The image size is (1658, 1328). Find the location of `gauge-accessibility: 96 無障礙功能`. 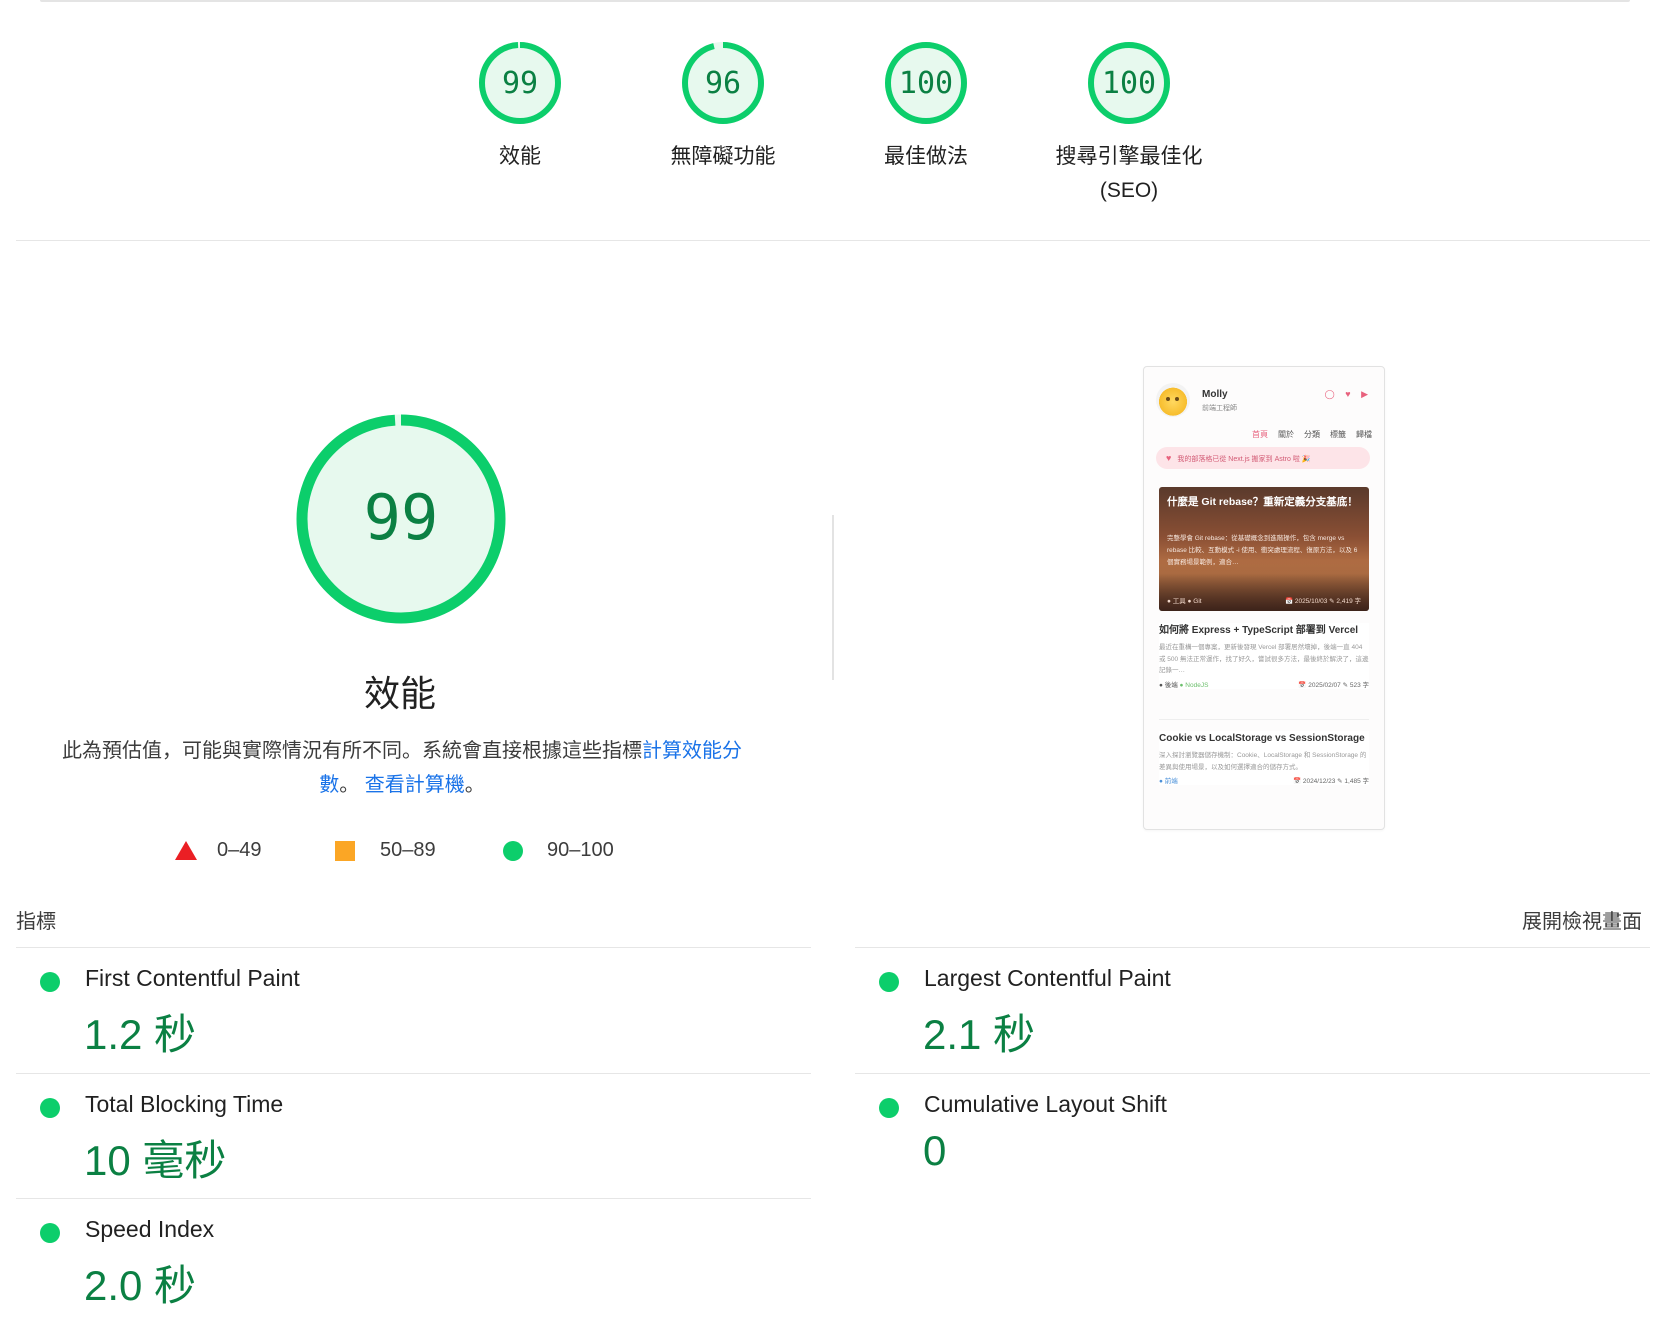

gauge-accessibility: 96 無障礙功能 is located at coordinates (723, 107).